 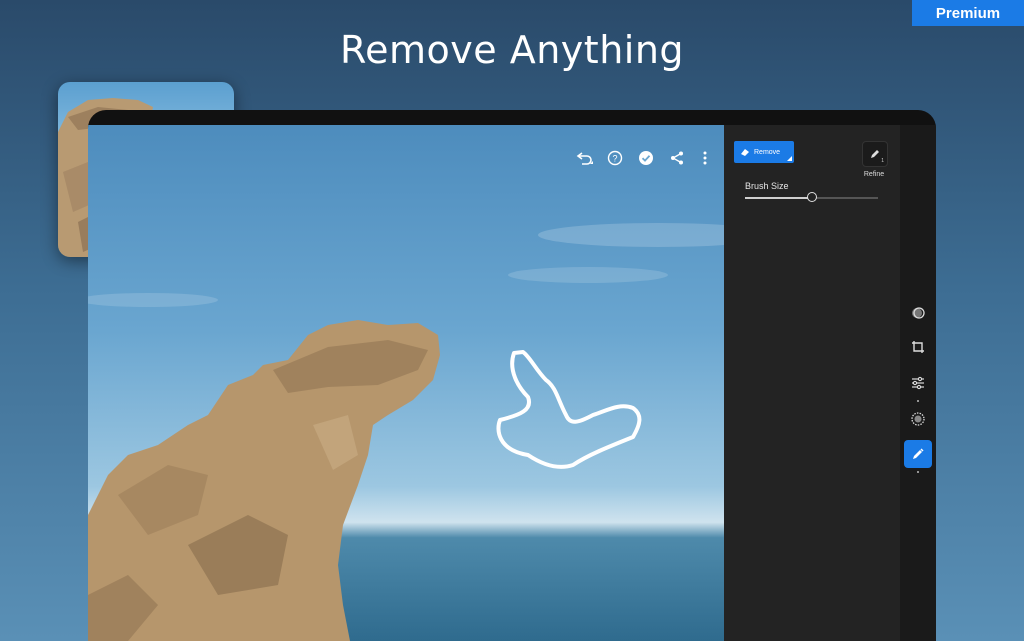 I want to click on adjustments-icon, so click(x=918, y=383).